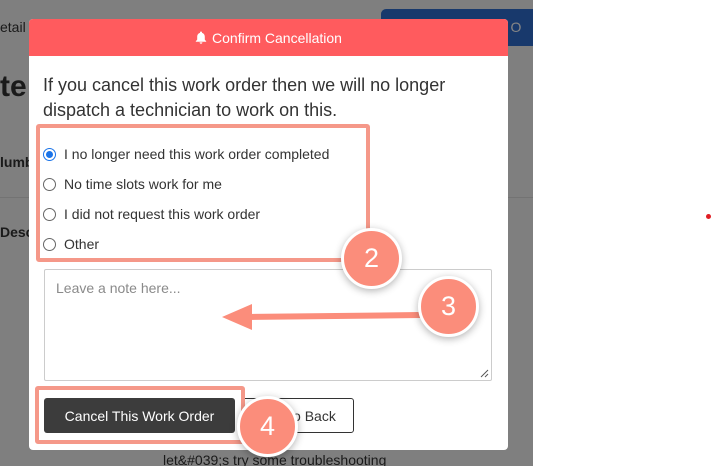 The height and width of the screenshot is (466, 714). I want to click on resize-handle-icon, so click(484, 373).